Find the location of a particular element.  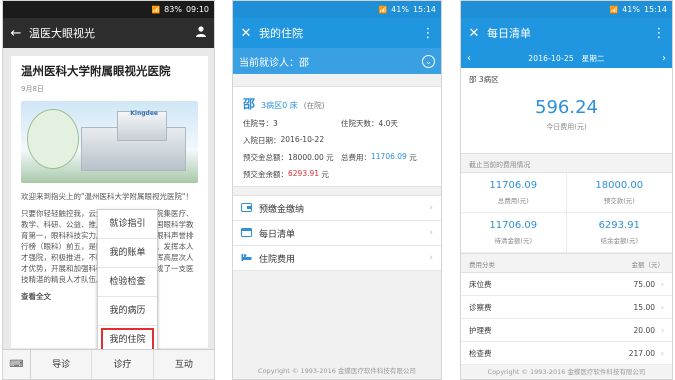

link-label: 预缴金缴纳 is located at coordinates (282, 209).